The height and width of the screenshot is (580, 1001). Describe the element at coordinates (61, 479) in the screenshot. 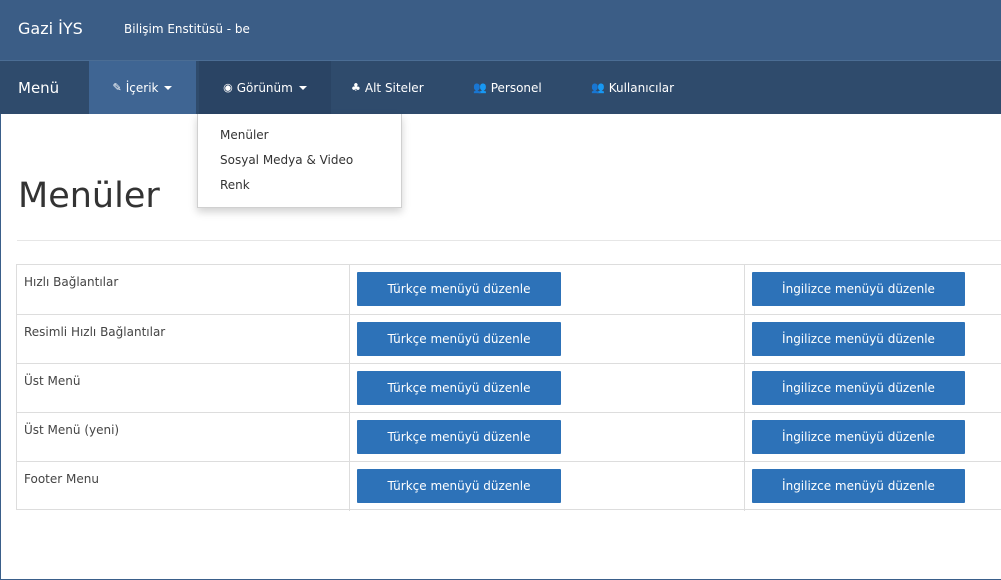

I see `menu-name: Footer Menu` at that location.